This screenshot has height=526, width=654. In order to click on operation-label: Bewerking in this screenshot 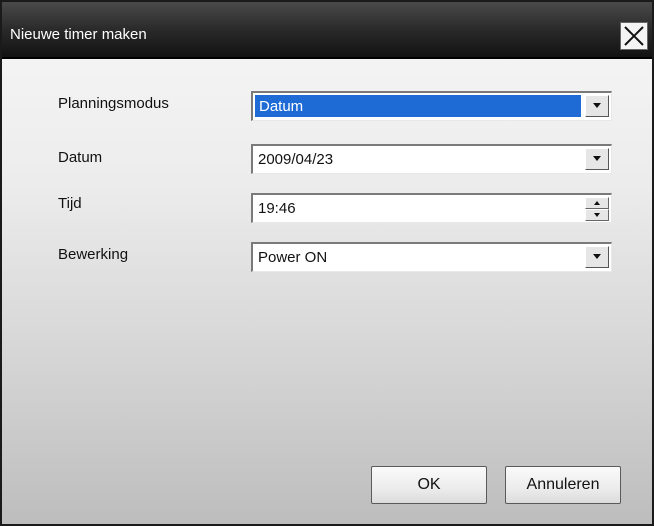, I will do `click(93, 254)`.